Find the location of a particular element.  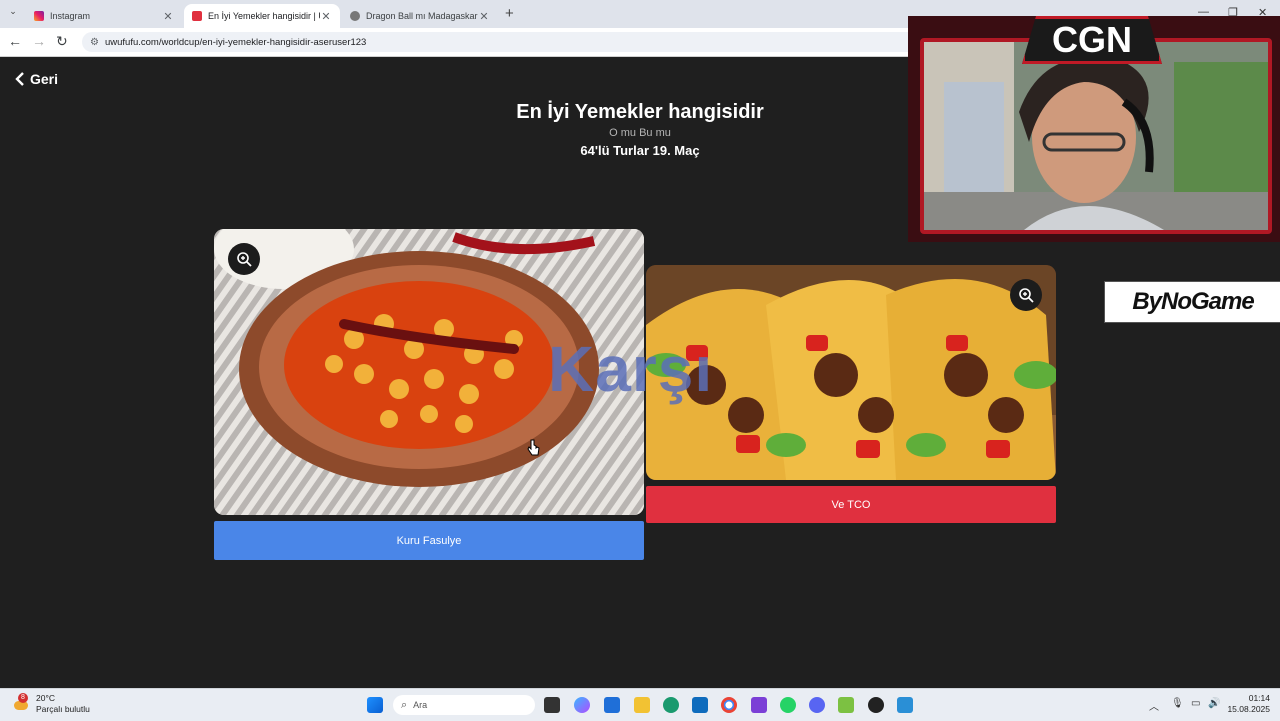

network-icon: ▭ is located at coordinates (1195, 703).